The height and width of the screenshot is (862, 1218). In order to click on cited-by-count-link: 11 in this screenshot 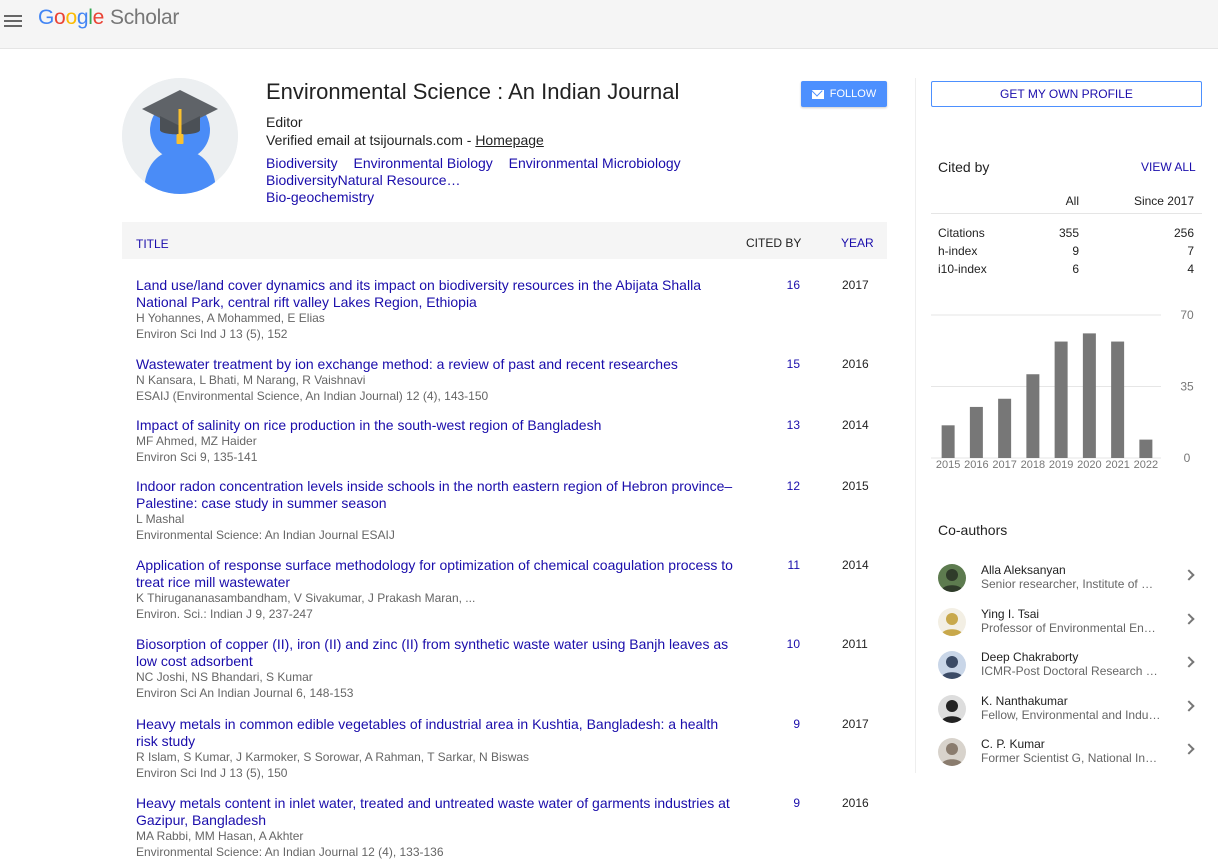, I will do `click(791, 565)`.